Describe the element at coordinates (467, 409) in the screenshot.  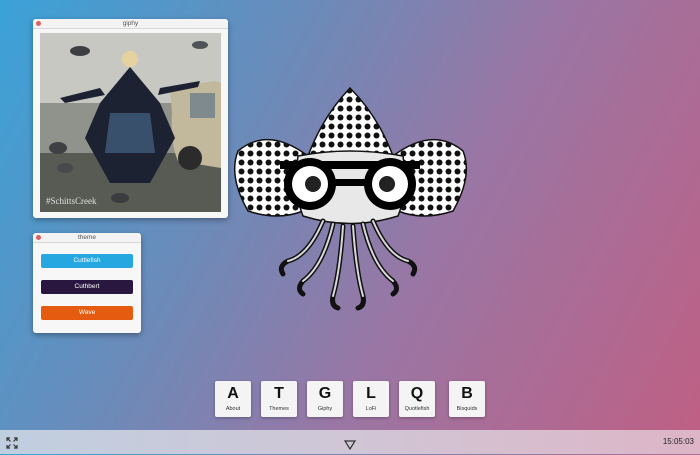
I see `dock-bisquids-label: Bisquids` at that location.